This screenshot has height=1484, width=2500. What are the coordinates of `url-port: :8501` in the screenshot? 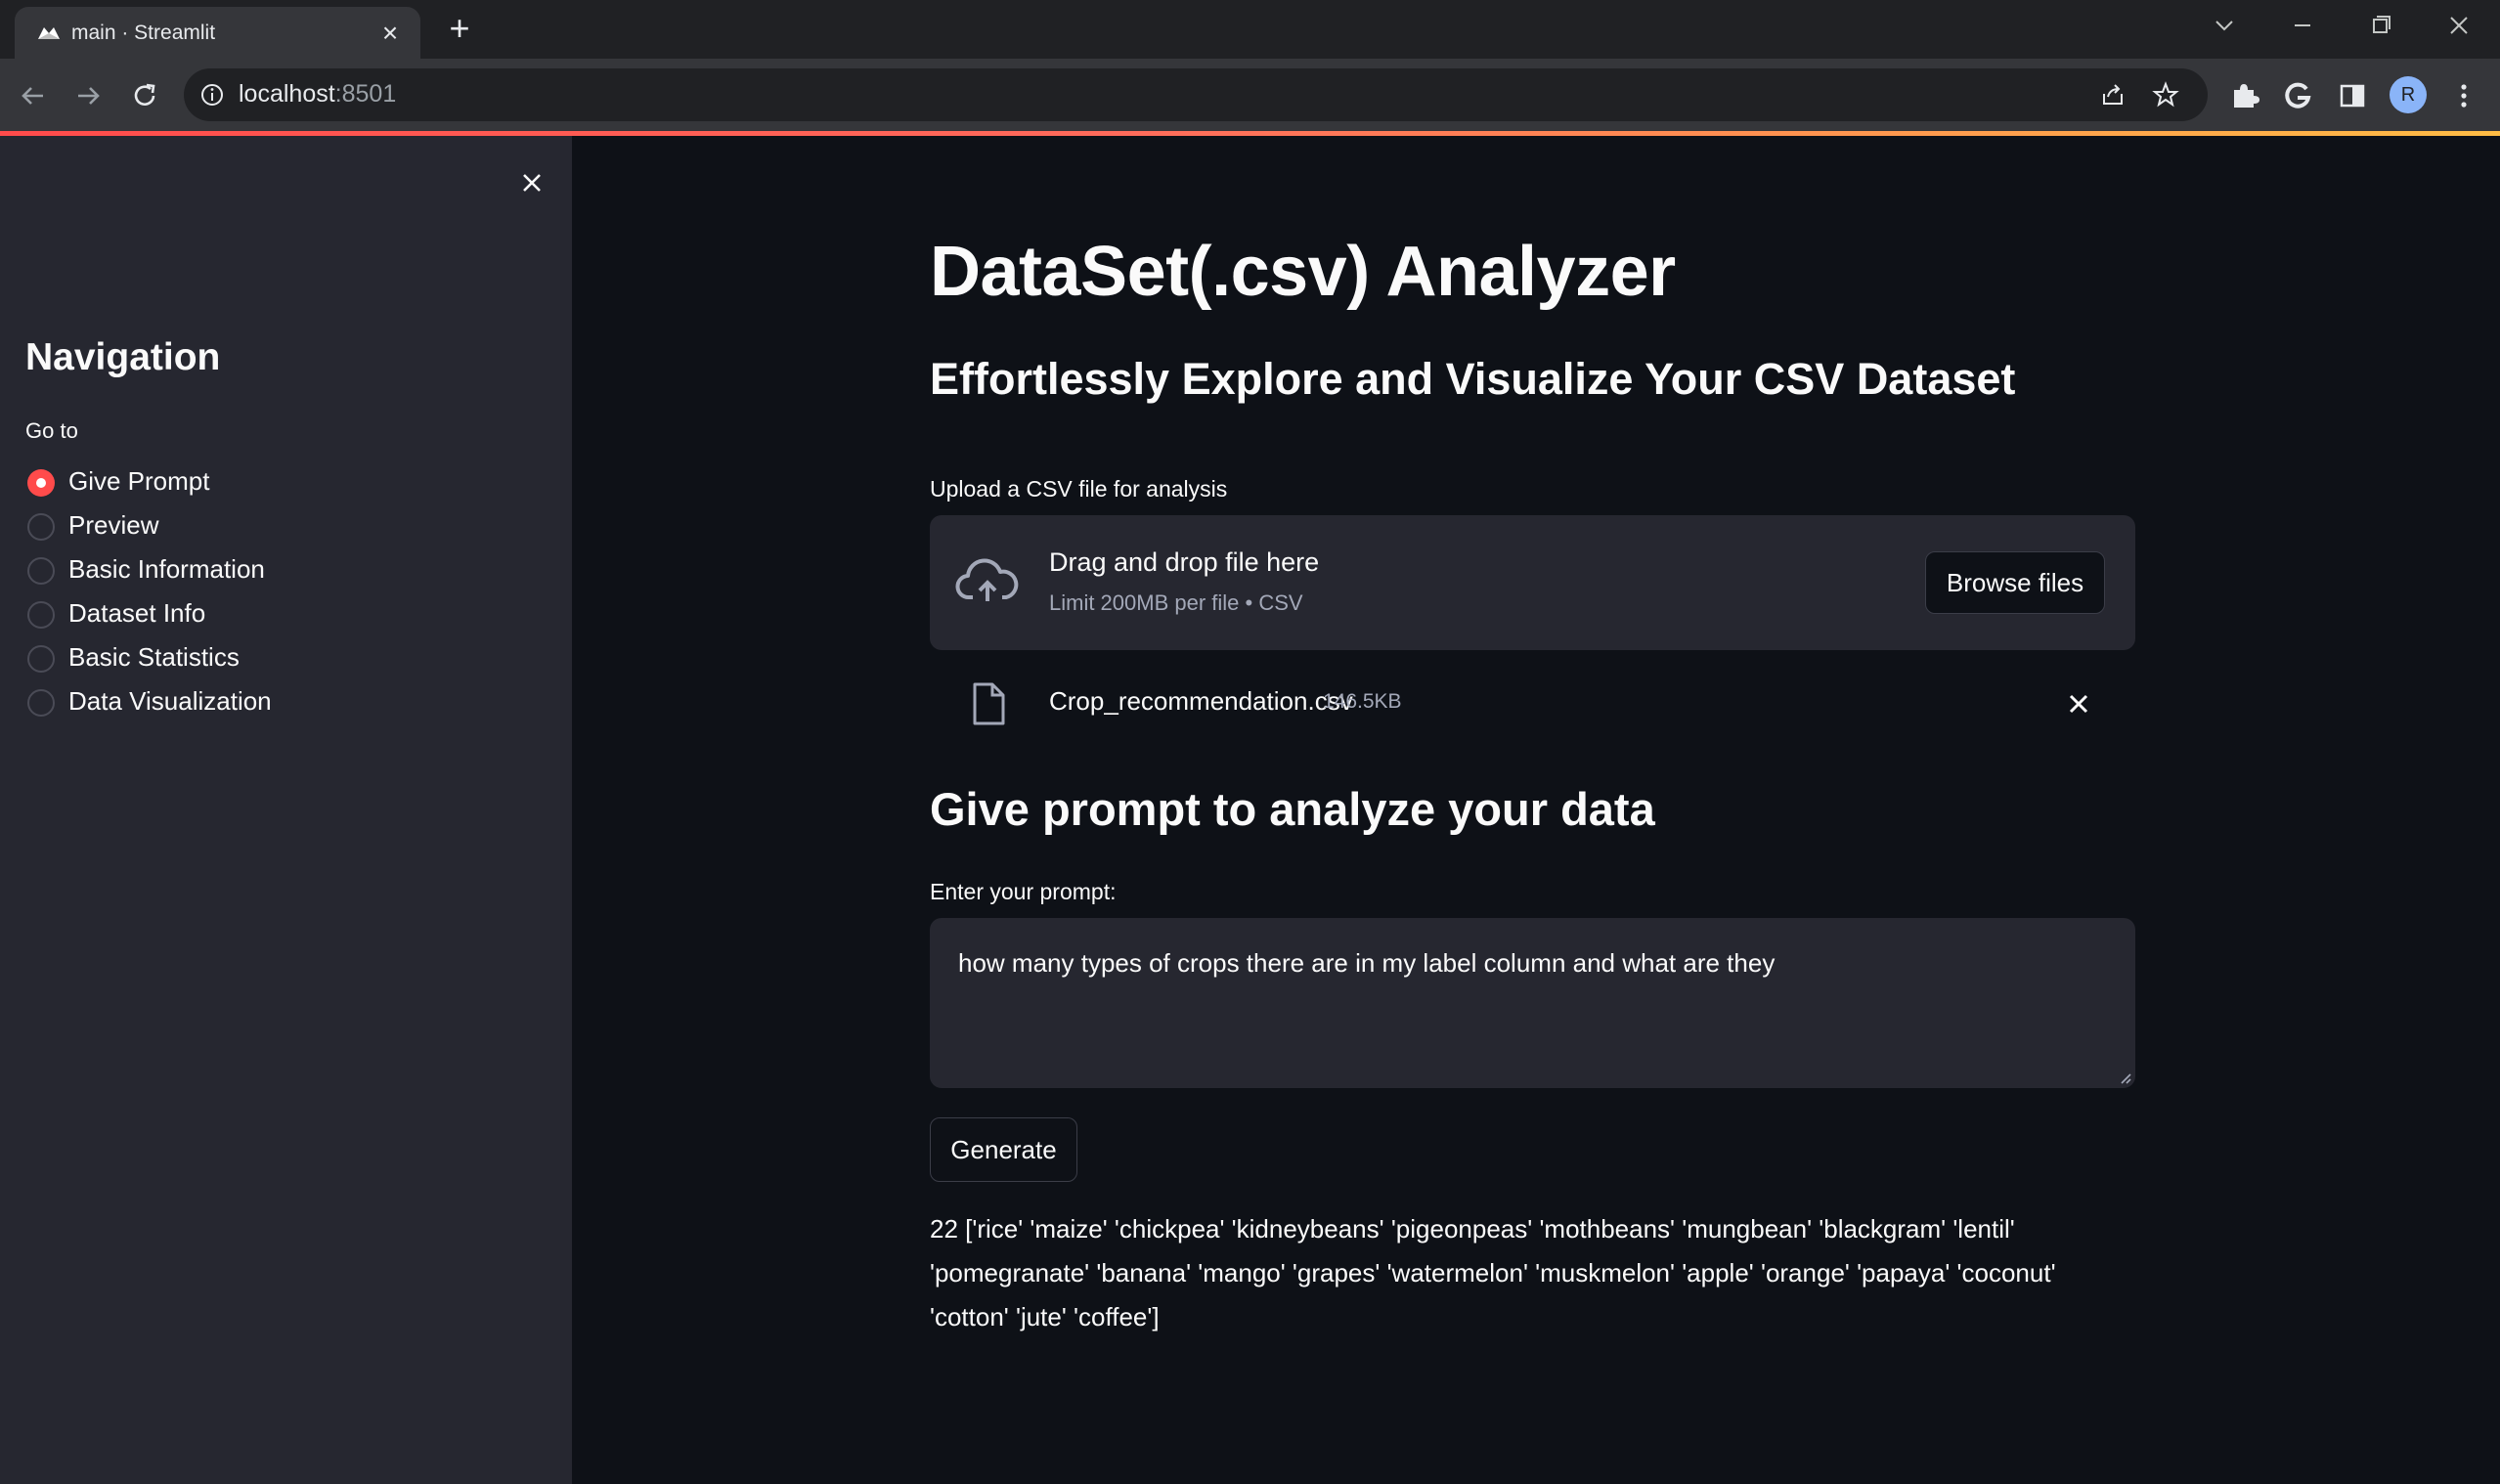 It's located at (365, 94).